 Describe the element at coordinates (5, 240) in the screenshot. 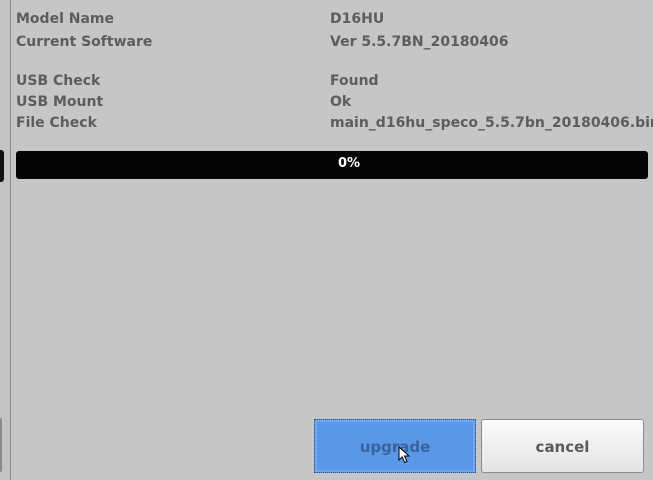

I see `left-panel-edge` at that location.